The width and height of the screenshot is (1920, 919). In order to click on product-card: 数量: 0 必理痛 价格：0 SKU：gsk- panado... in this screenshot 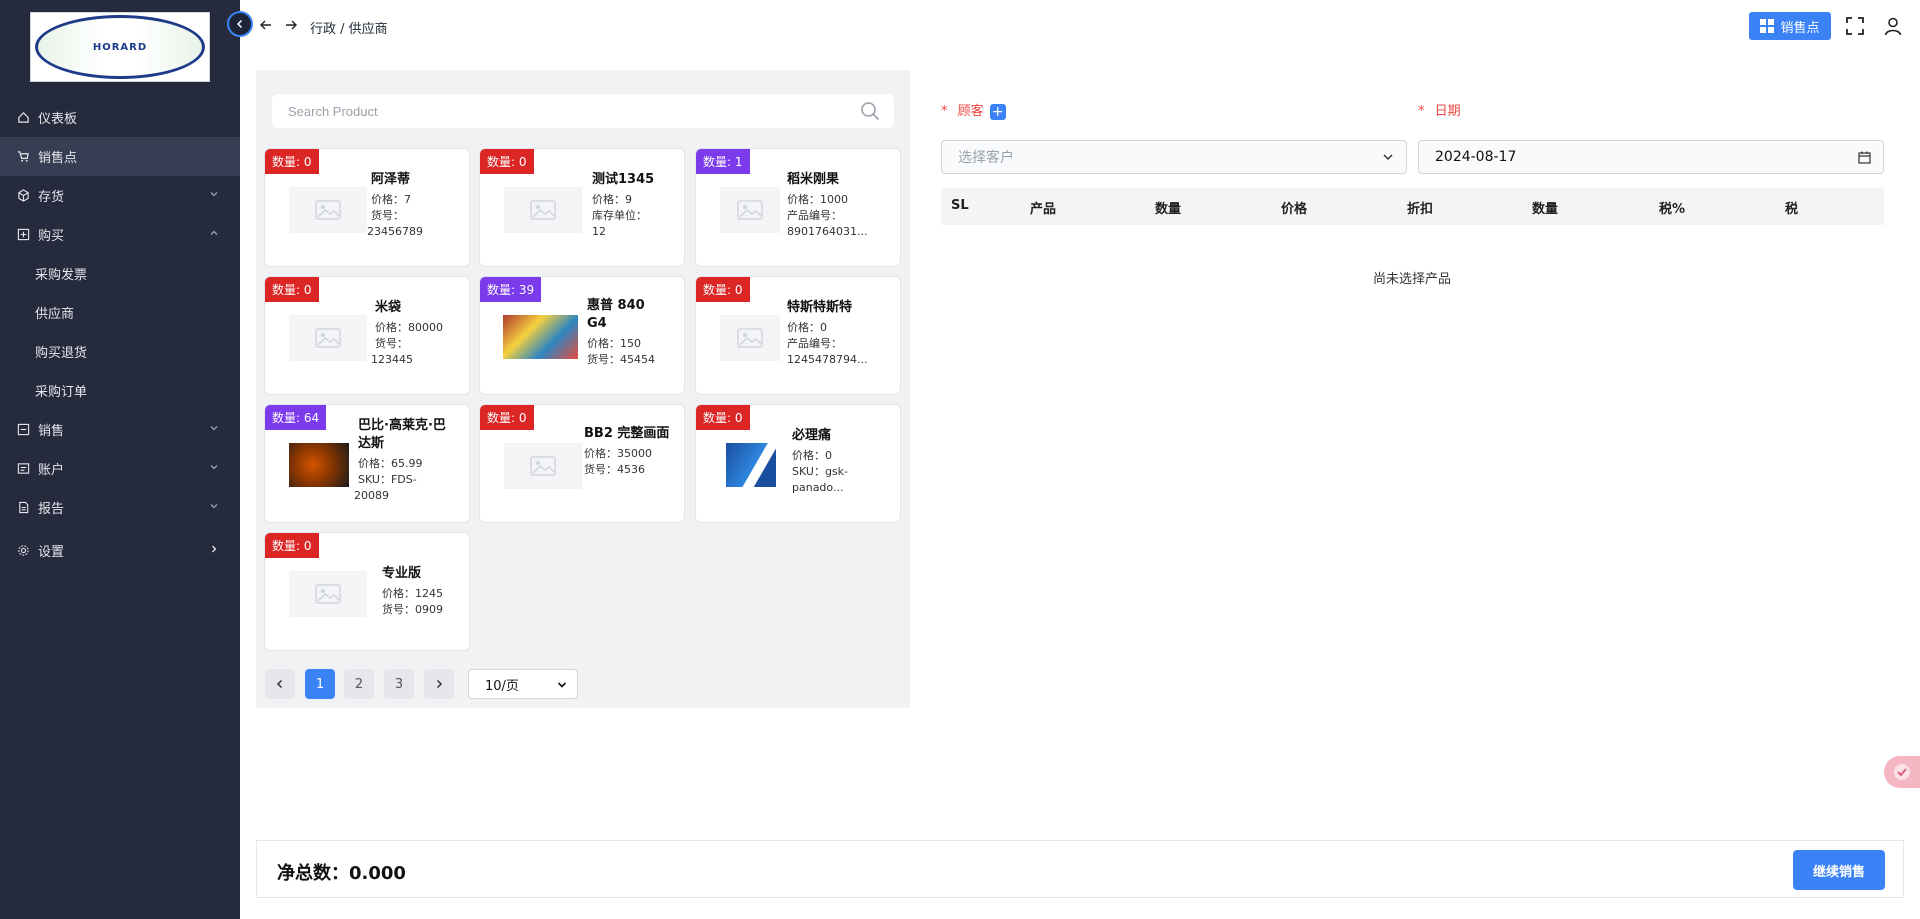, I will do `click(798, 463)`.